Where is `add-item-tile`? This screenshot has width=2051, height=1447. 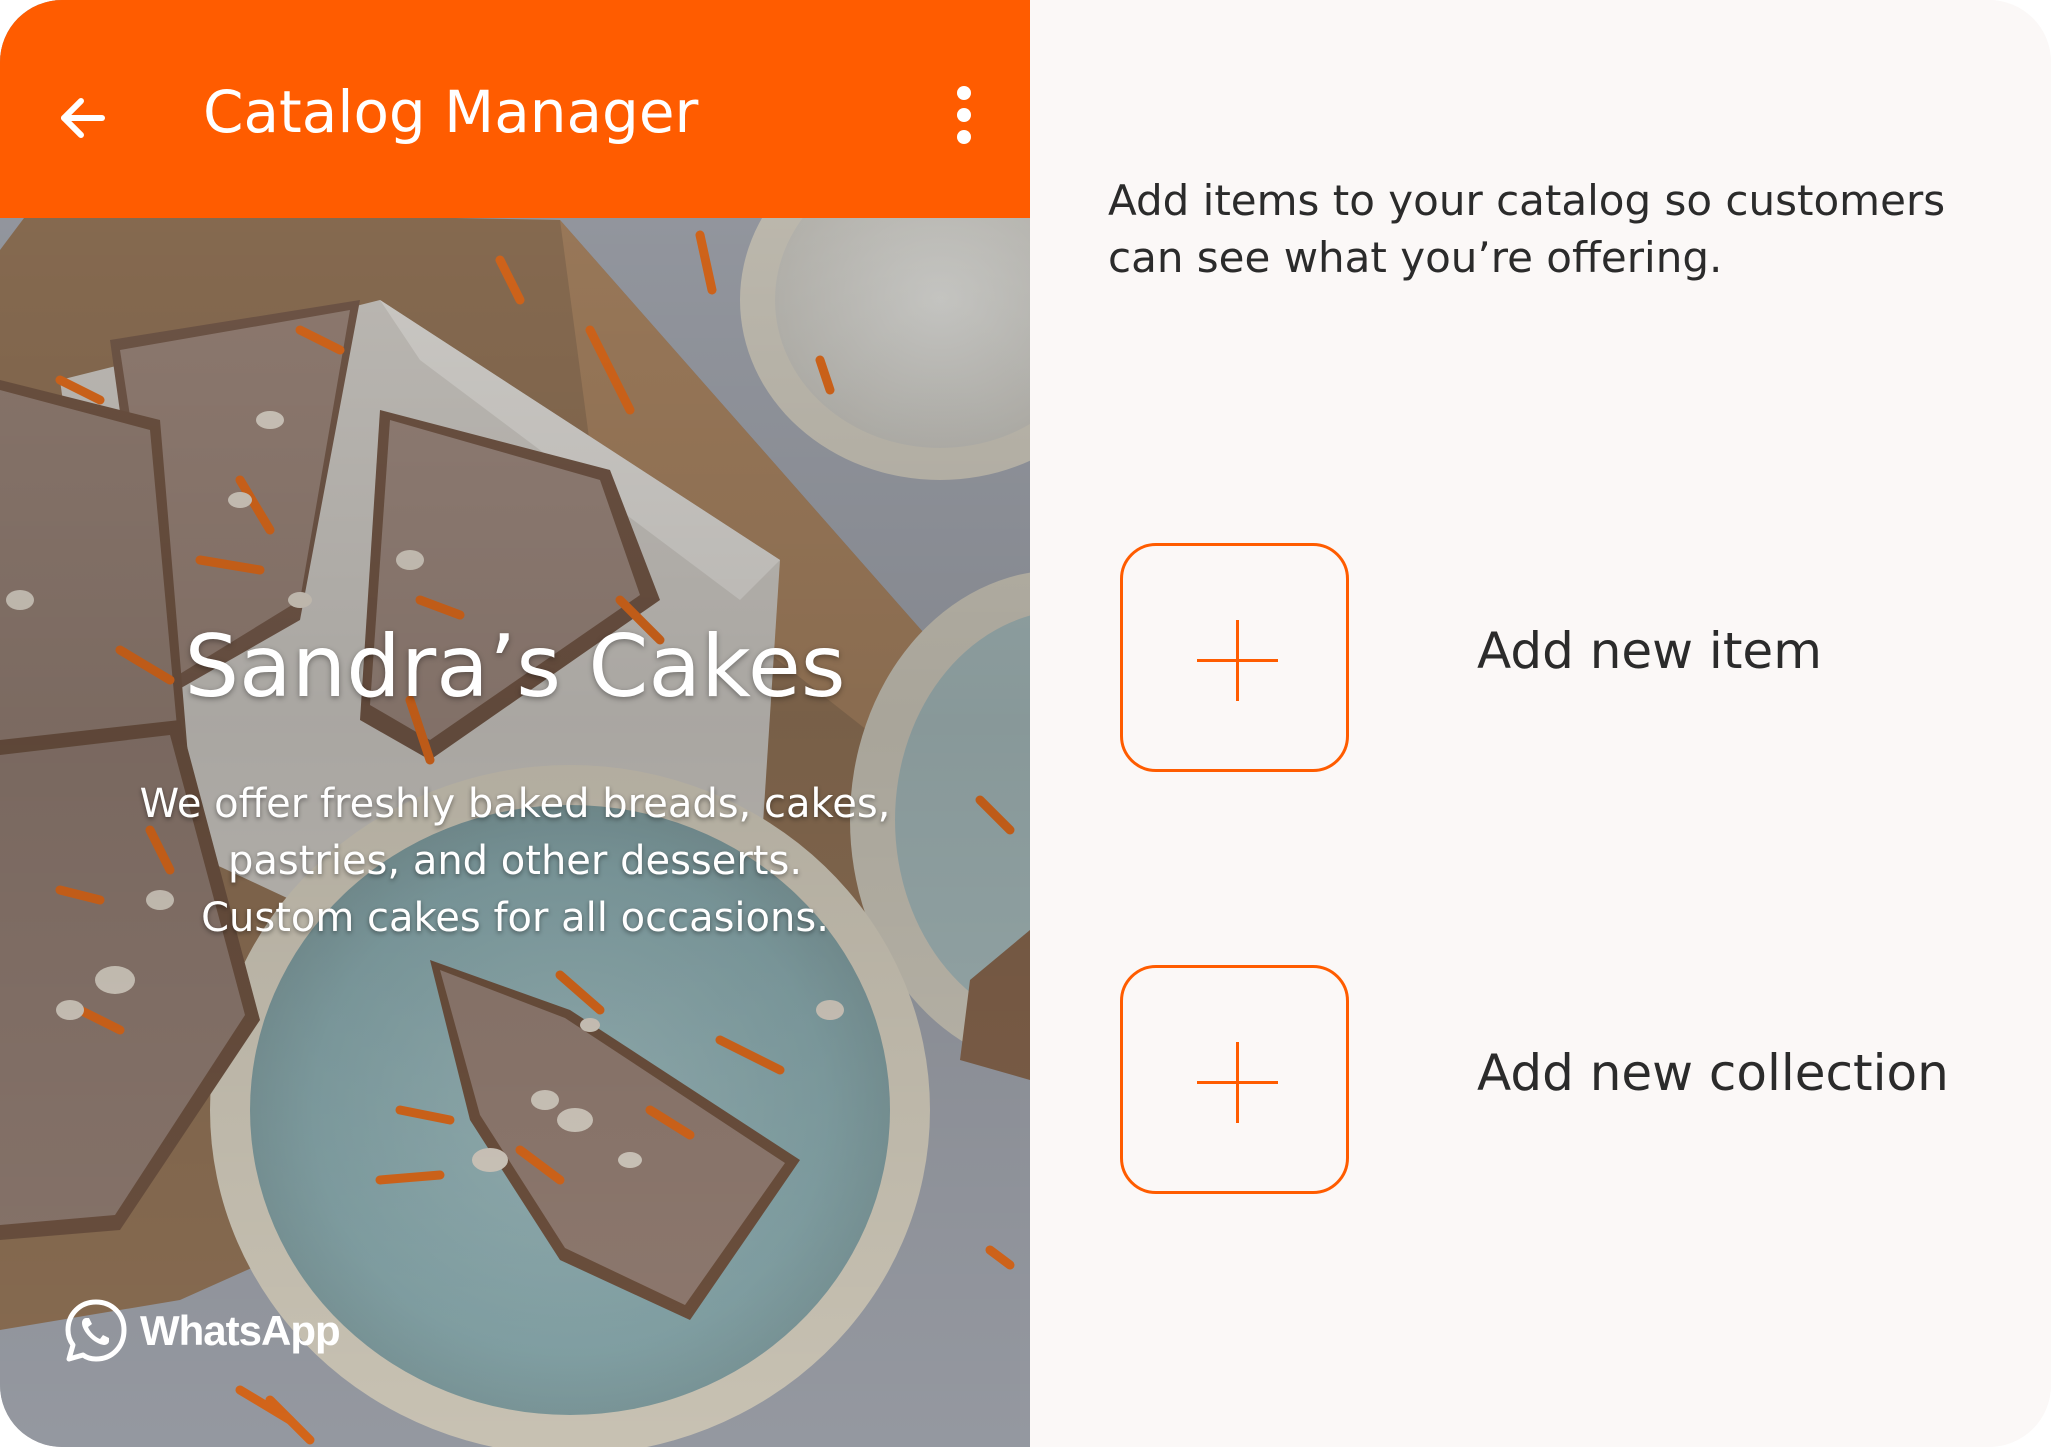
add-item-tile is located at coordinates (1234, 657).